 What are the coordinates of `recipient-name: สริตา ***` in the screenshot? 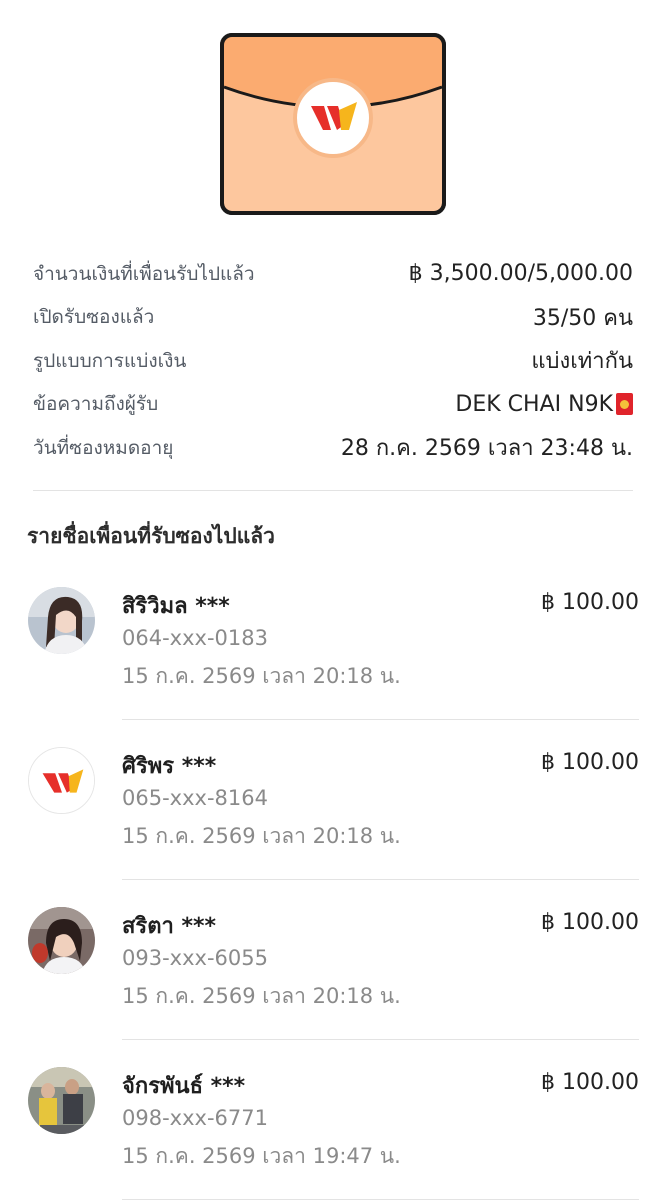 It's located at (169, 926).